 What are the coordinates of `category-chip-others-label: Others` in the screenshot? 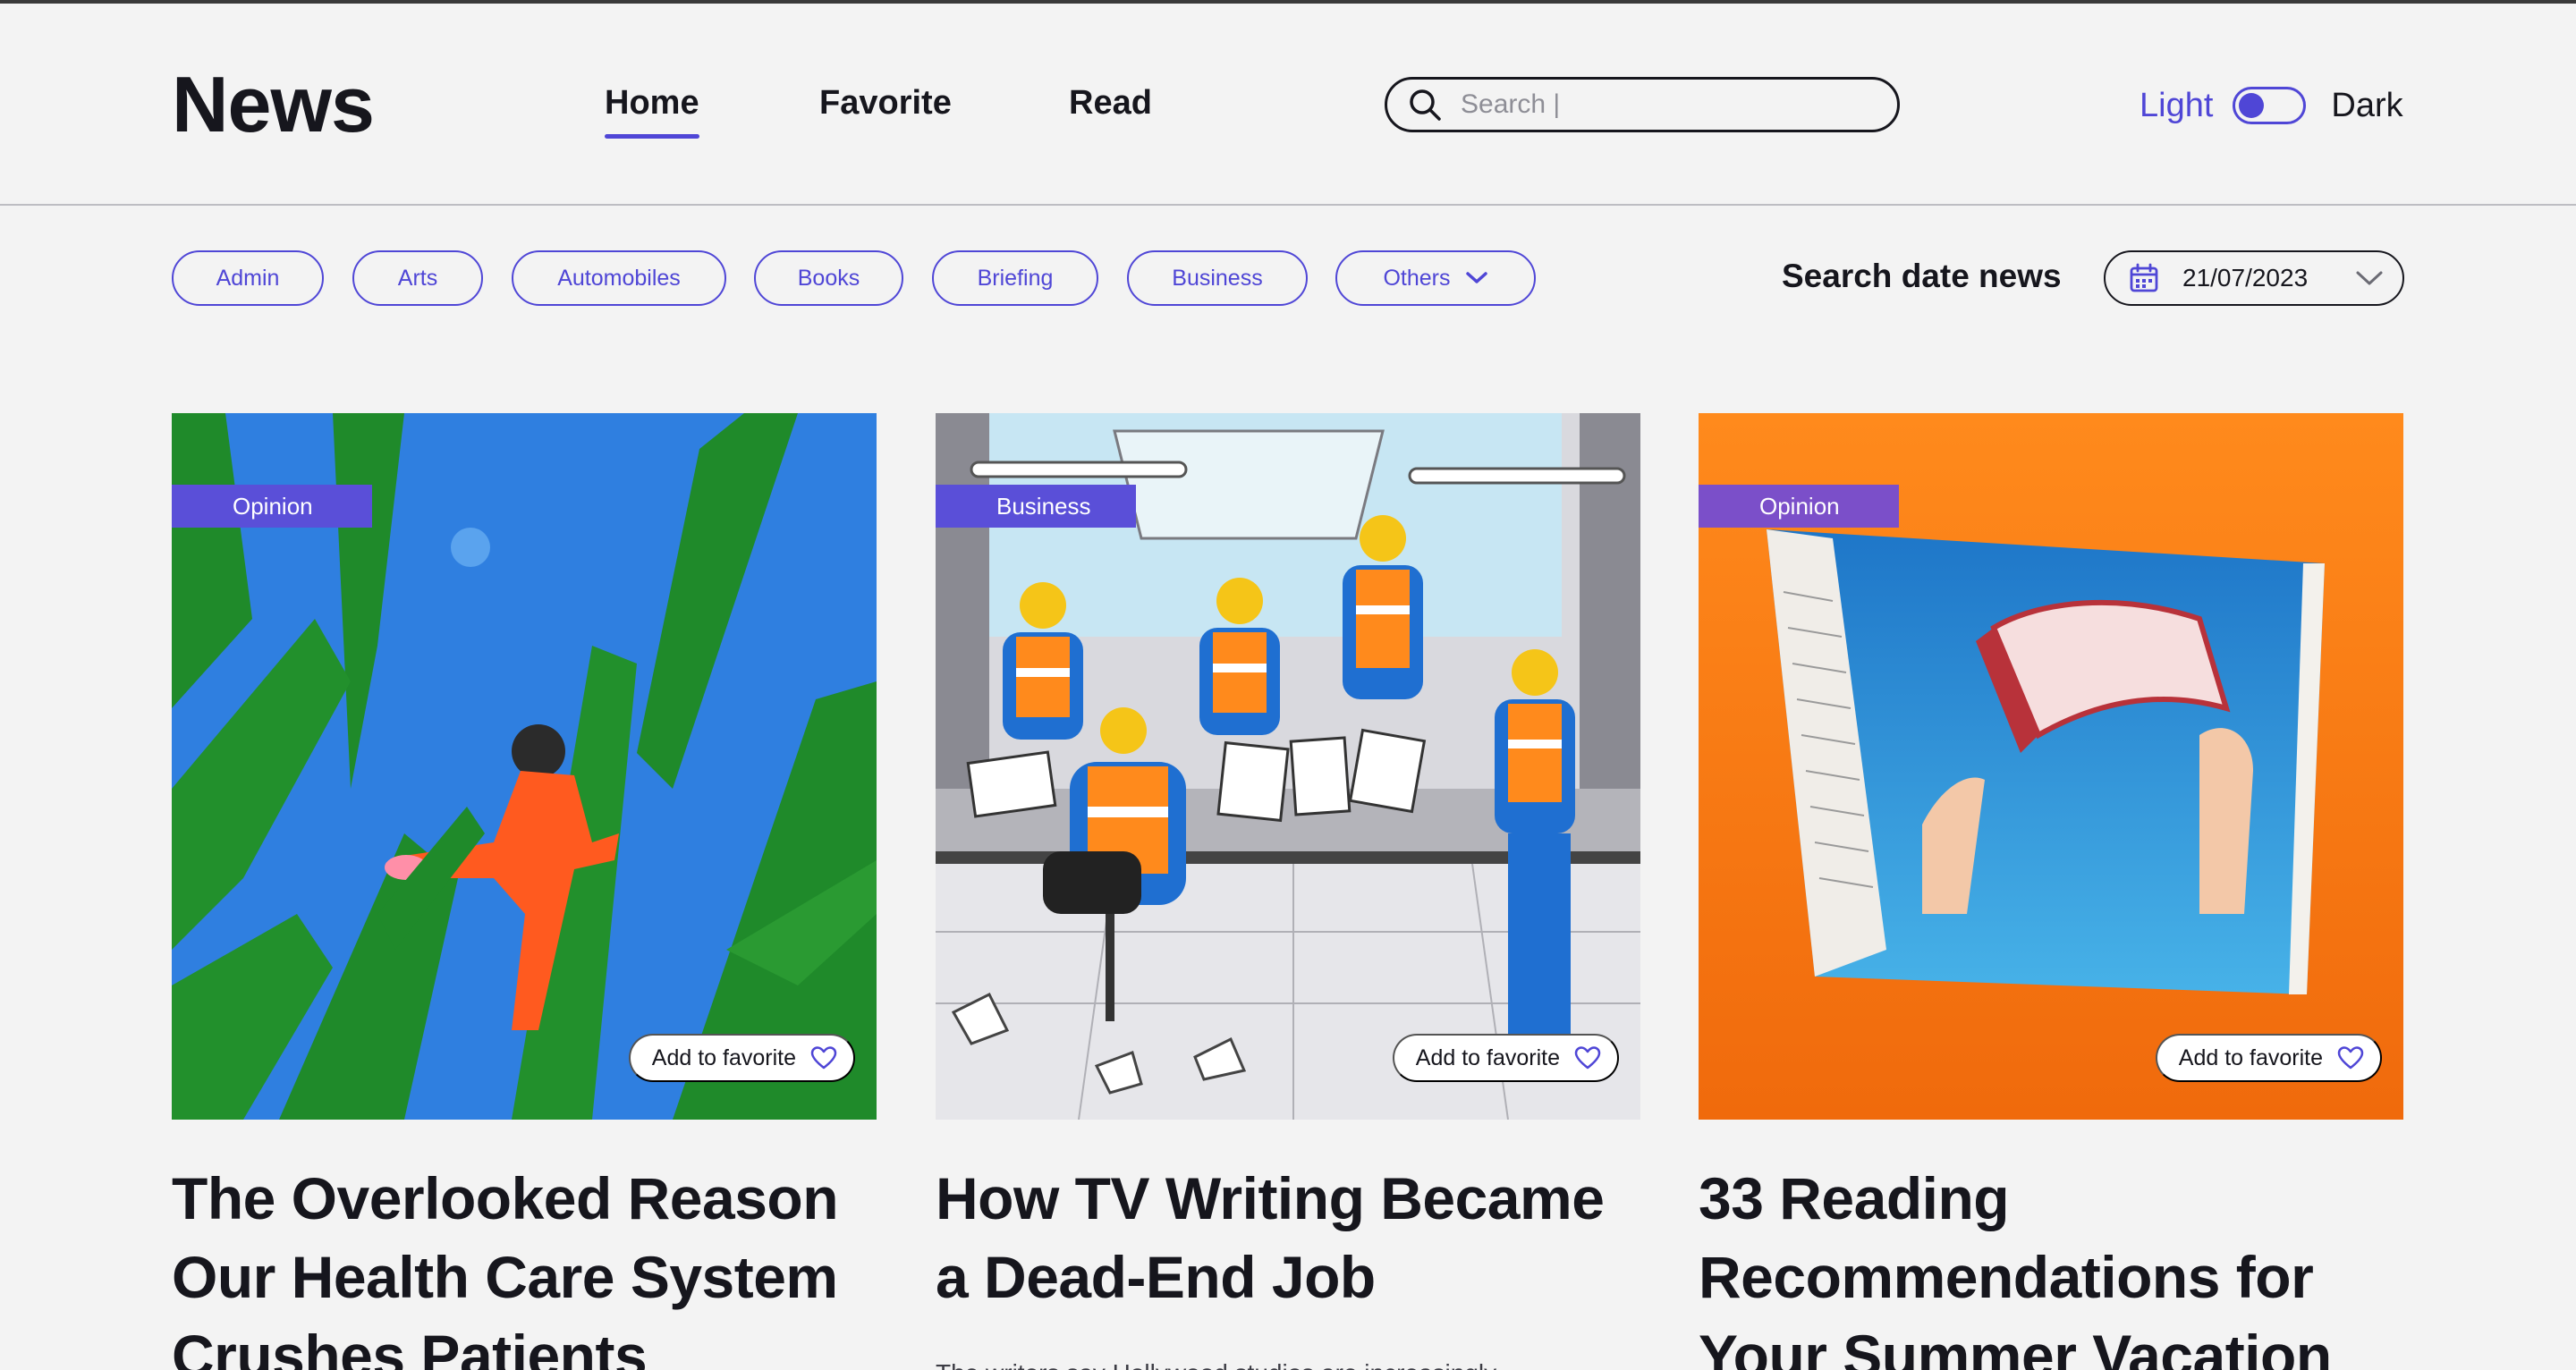 It's located at (1417, 278).